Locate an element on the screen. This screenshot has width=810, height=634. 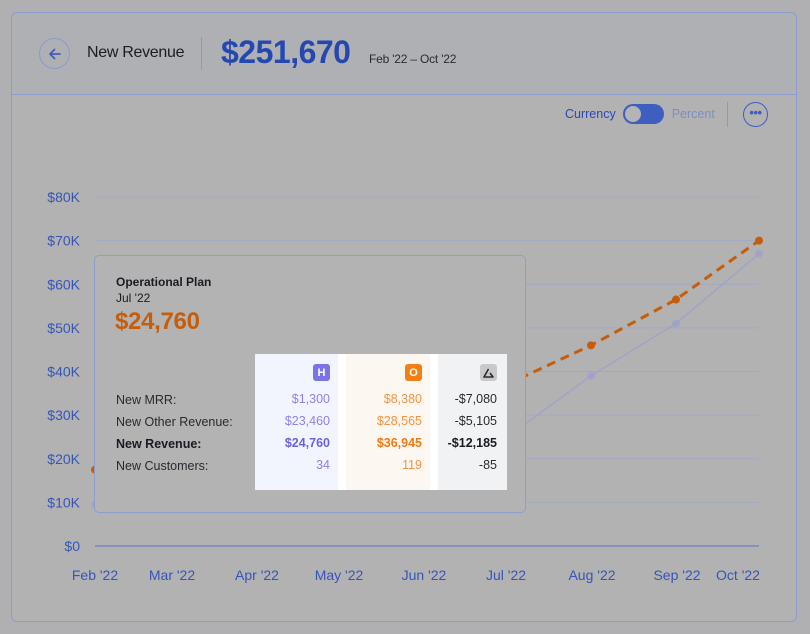
delta-icon is located at coordinates (488, 373).